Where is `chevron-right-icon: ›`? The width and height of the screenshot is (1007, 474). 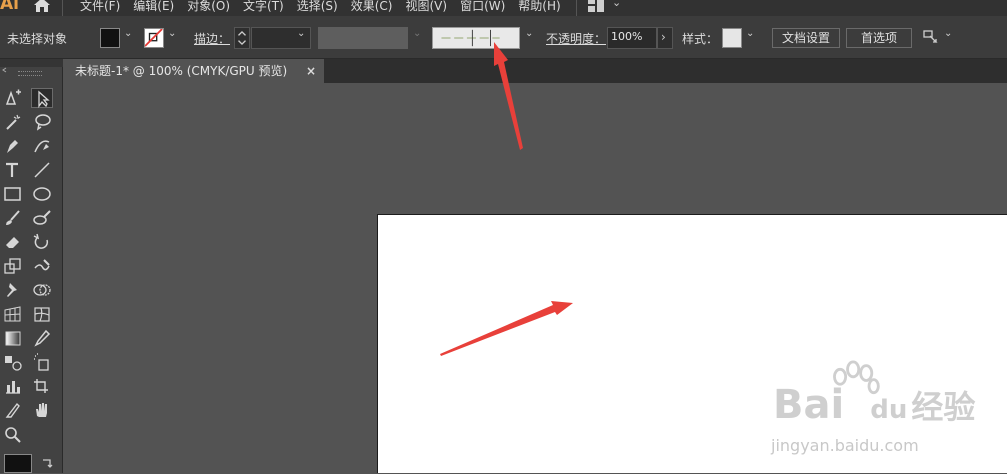 chevron-right-icon: › is located at coordinates (663, 37).